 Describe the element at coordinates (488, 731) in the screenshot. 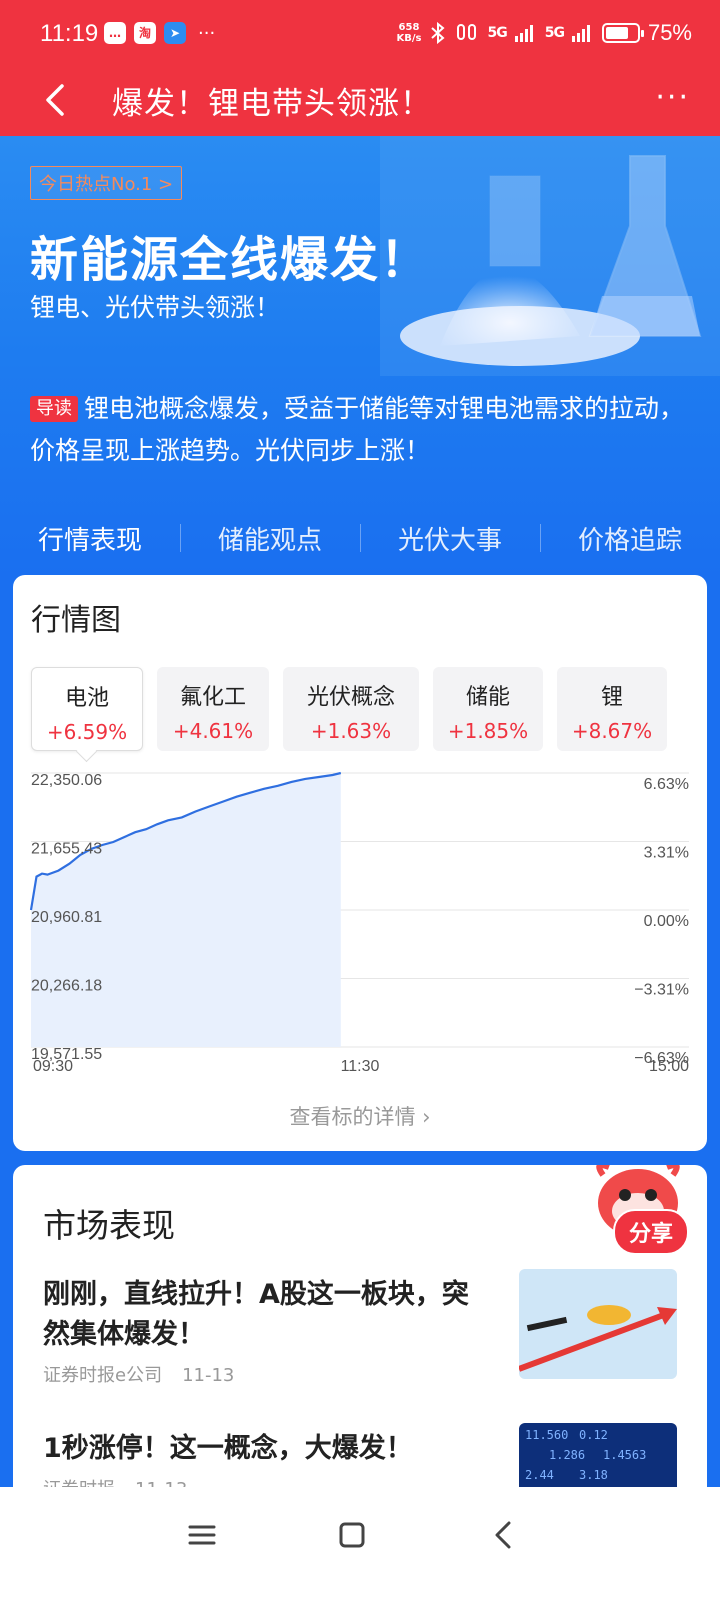

I see `chip-change: +1.85%` at that location.